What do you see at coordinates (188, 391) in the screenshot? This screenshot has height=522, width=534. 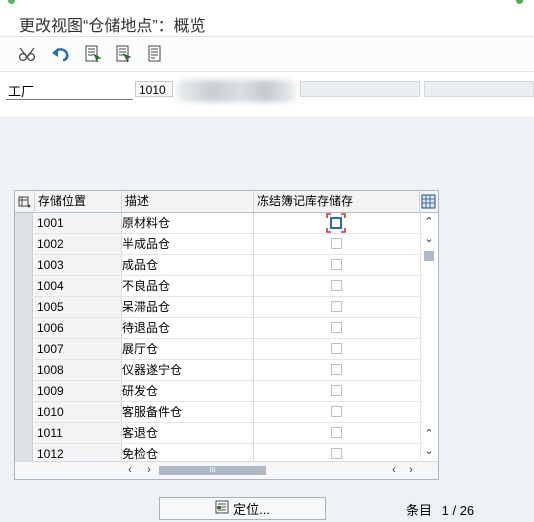 I see `cell-description: 研发仓` at bounding box center [188, 391].